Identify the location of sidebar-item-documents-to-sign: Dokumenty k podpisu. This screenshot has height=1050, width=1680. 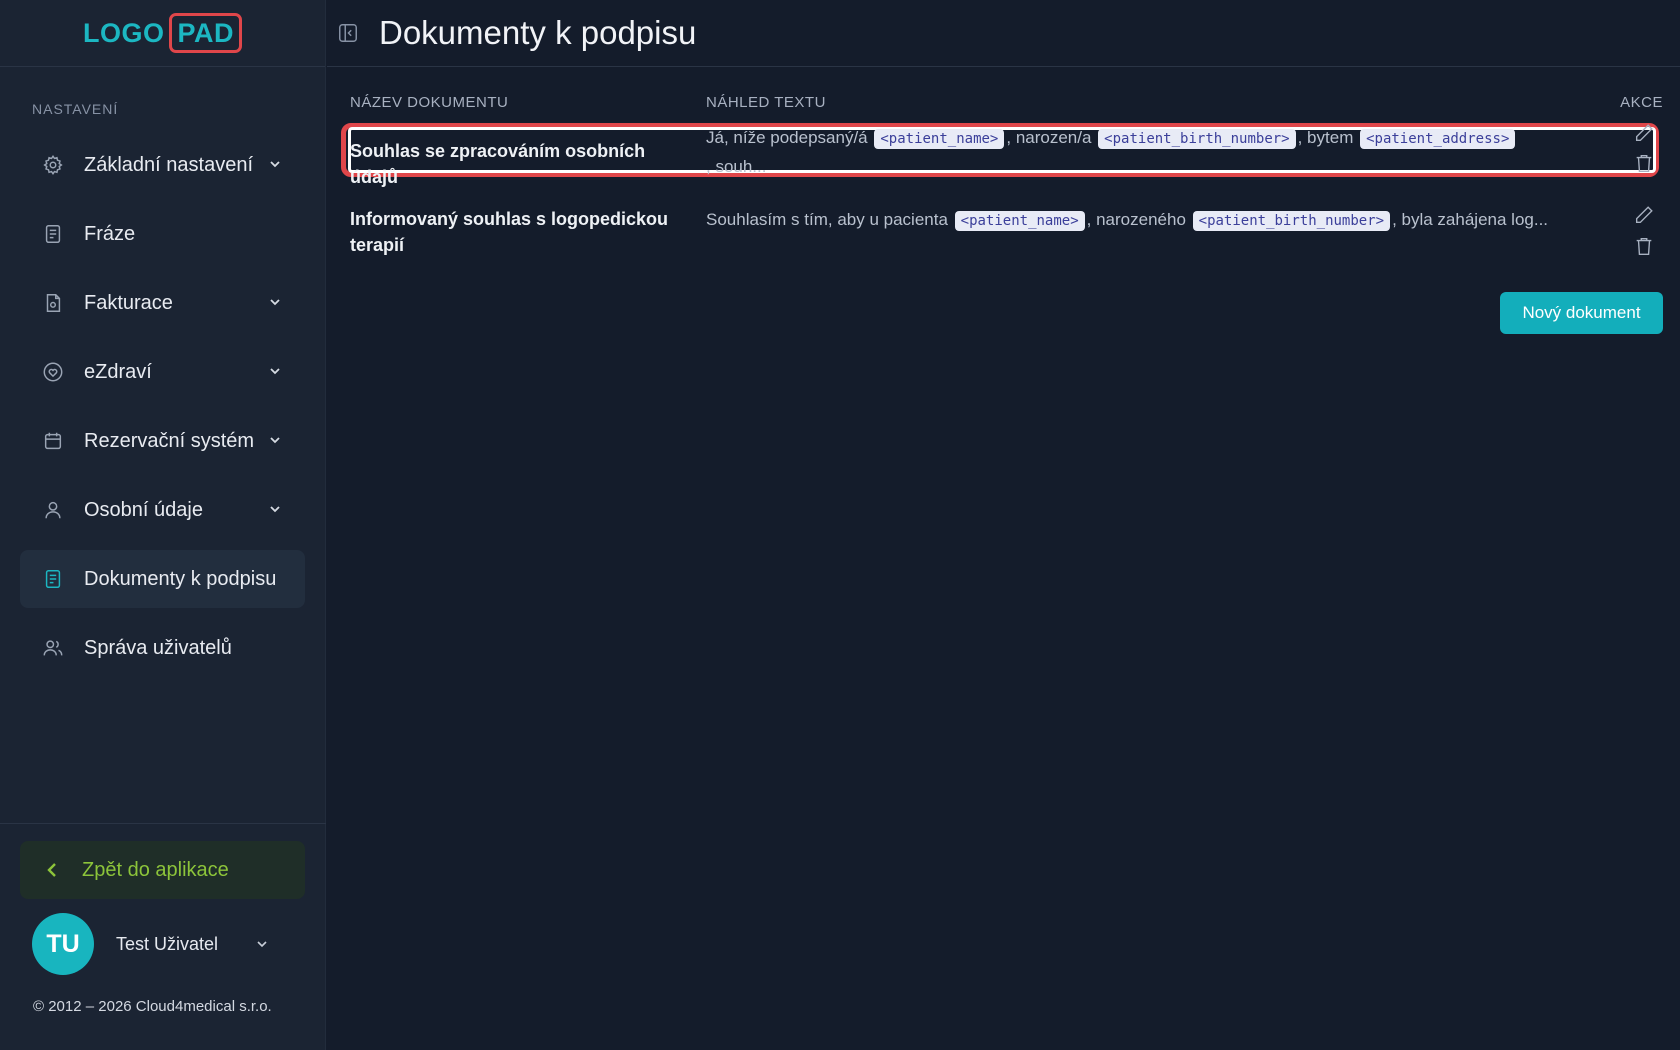
(162, 579).